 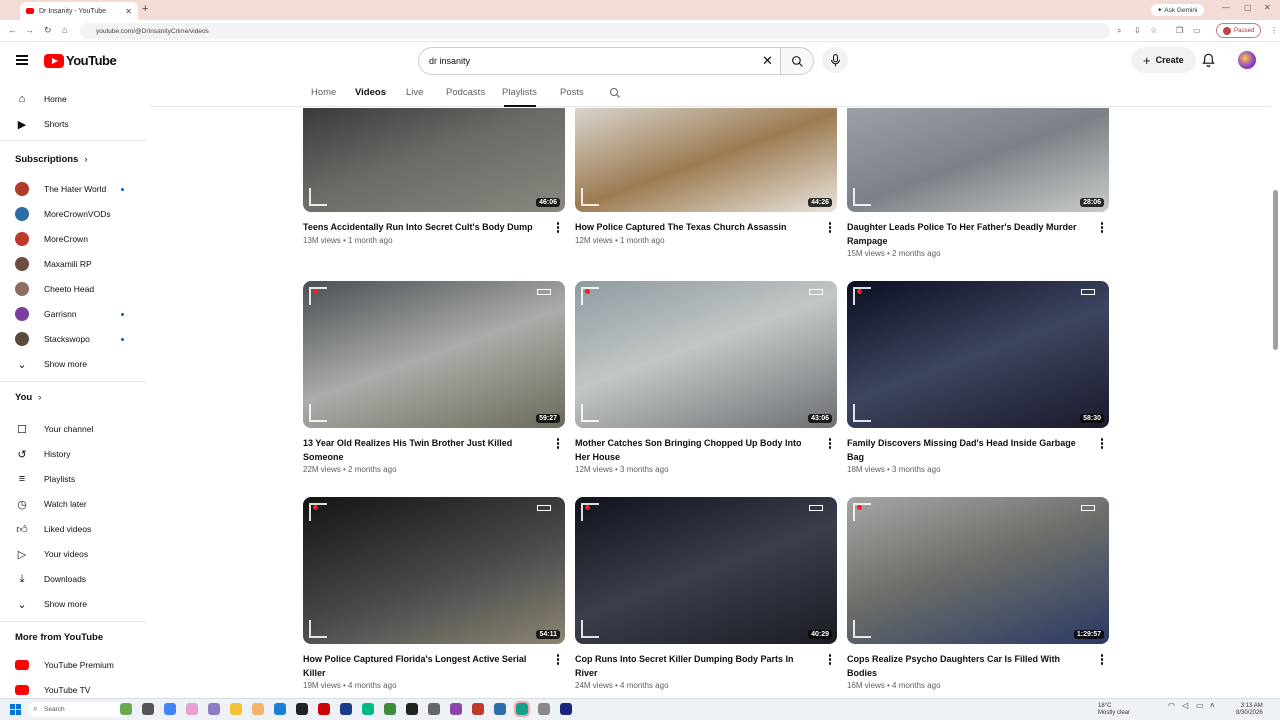 What do you see at coordinates (1267, 7) in the screenshot?
I see `close-window-icon: ✕` at bounding box center [1267, 7].